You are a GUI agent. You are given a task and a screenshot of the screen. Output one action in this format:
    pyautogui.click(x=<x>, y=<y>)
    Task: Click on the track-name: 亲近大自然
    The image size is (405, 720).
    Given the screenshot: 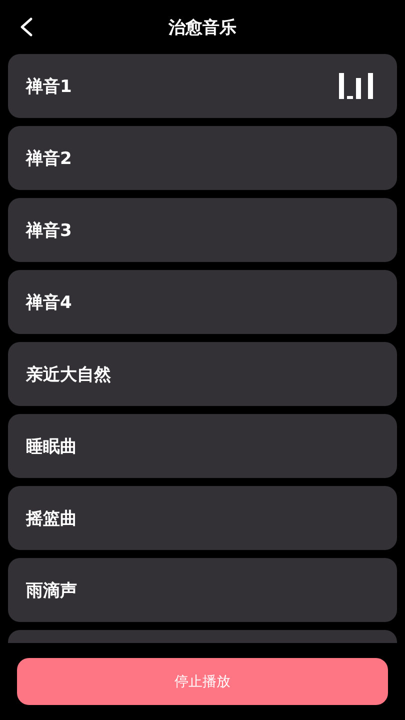 What is the action you would take?
    pyautogui.click(x=68, y=375)
    